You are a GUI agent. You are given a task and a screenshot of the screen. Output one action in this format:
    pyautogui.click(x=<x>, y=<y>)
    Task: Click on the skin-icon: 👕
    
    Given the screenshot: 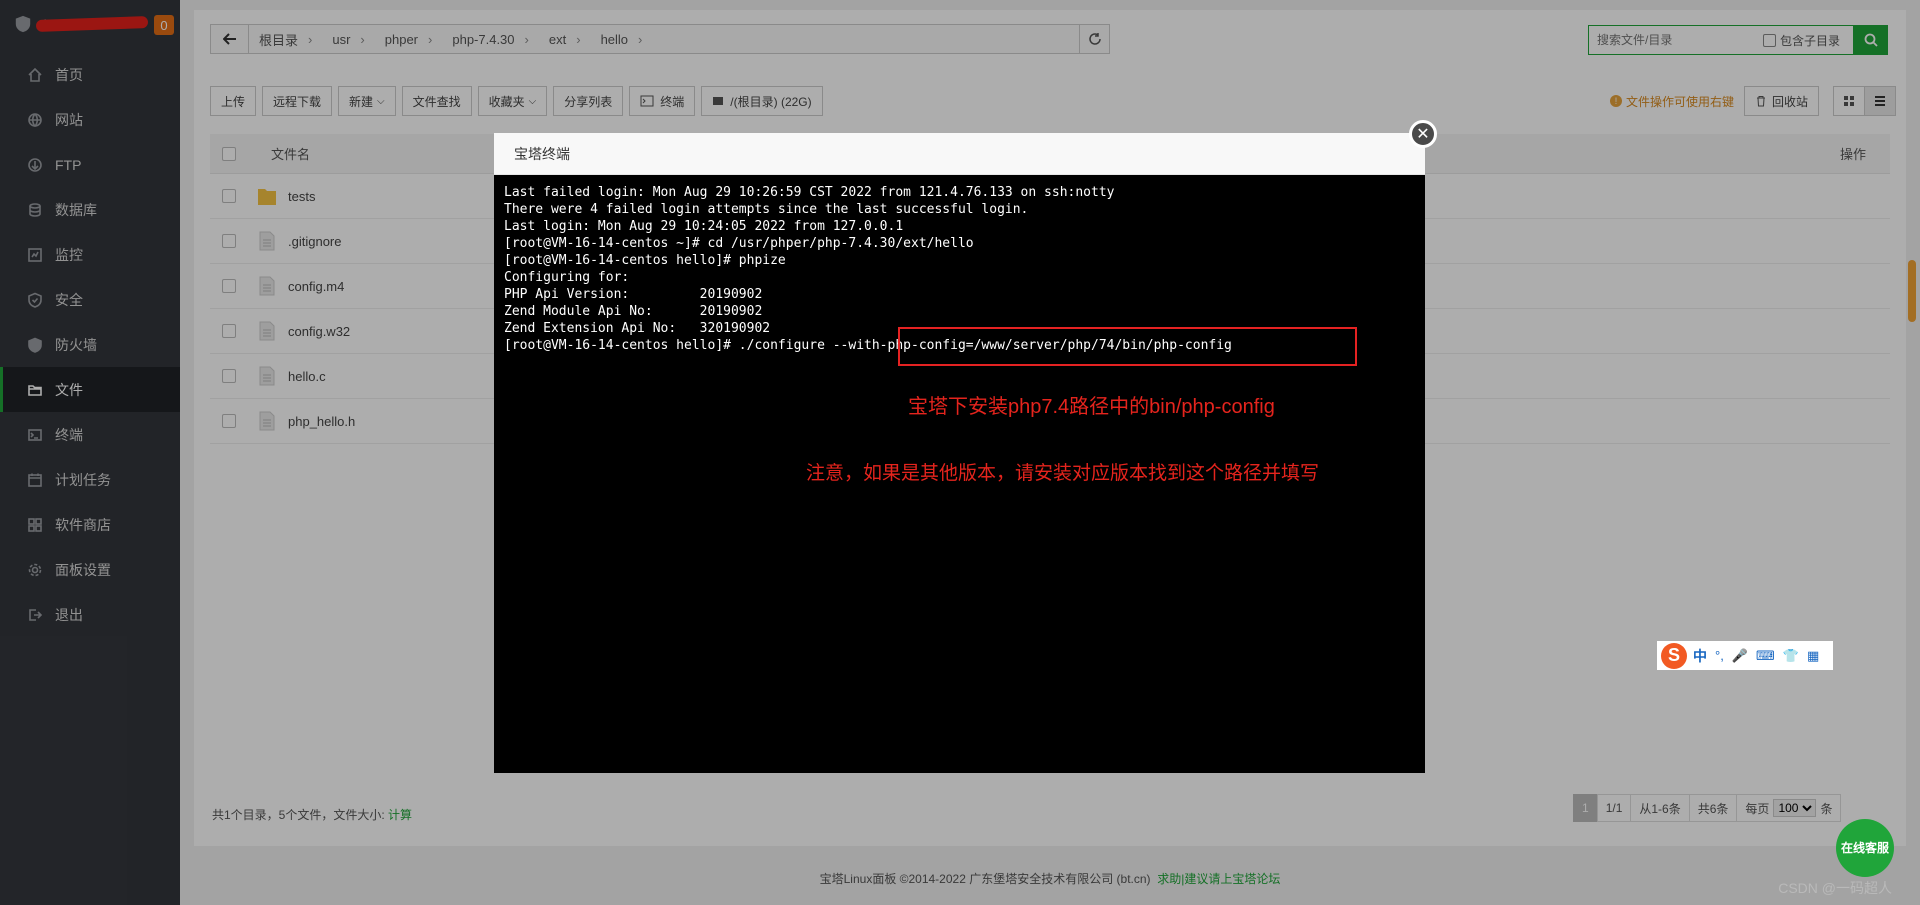 What is the action you would take?
    pyautogui.click(x=1791, y=656)
    